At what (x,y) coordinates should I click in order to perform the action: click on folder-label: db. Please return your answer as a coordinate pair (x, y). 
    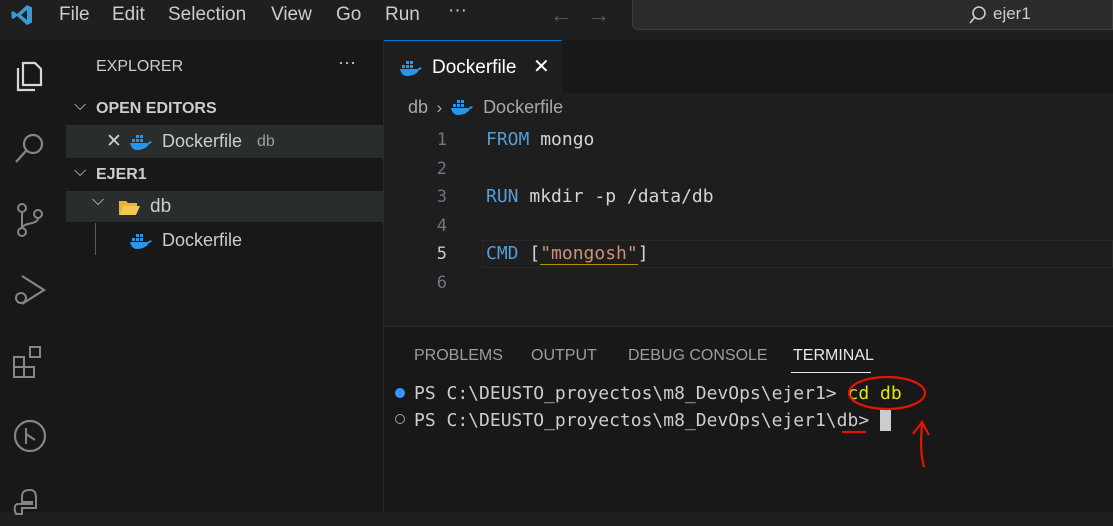
    Looking at the image, I should click on (161, 206).